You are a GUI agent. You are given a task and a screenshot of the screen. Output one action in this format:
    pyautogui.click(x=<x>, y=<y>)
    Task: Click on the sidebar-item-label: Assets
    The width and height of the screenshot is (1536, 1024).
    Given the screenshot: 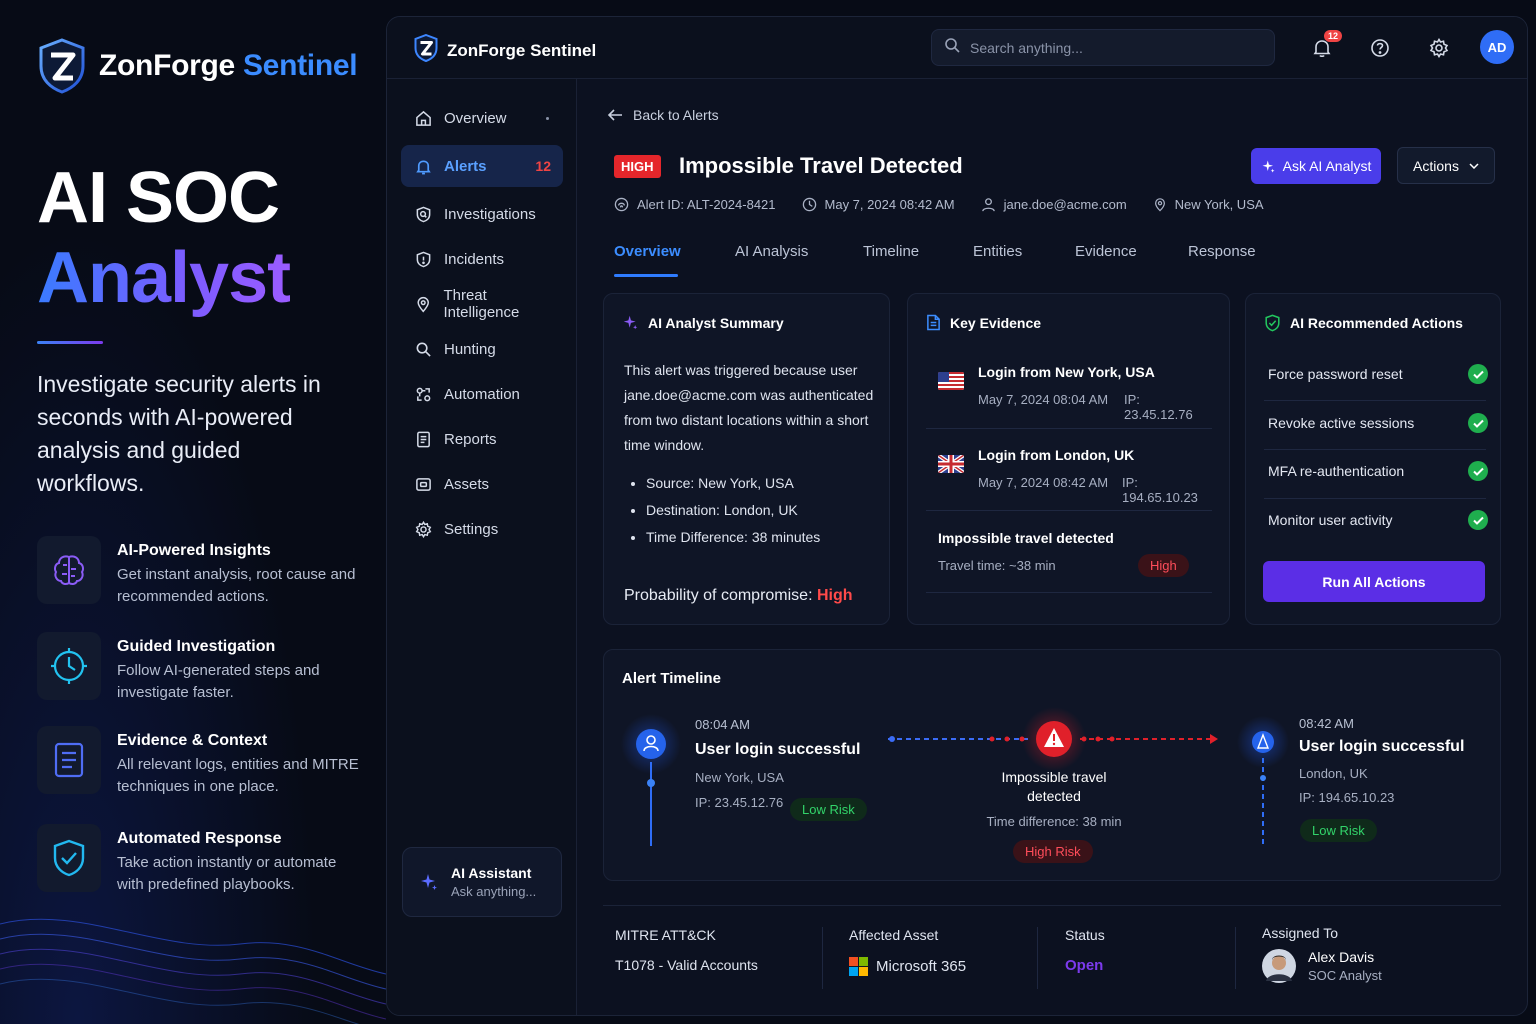 What is the action you would take?
    pyautogui.click(x=467, y=484)
    